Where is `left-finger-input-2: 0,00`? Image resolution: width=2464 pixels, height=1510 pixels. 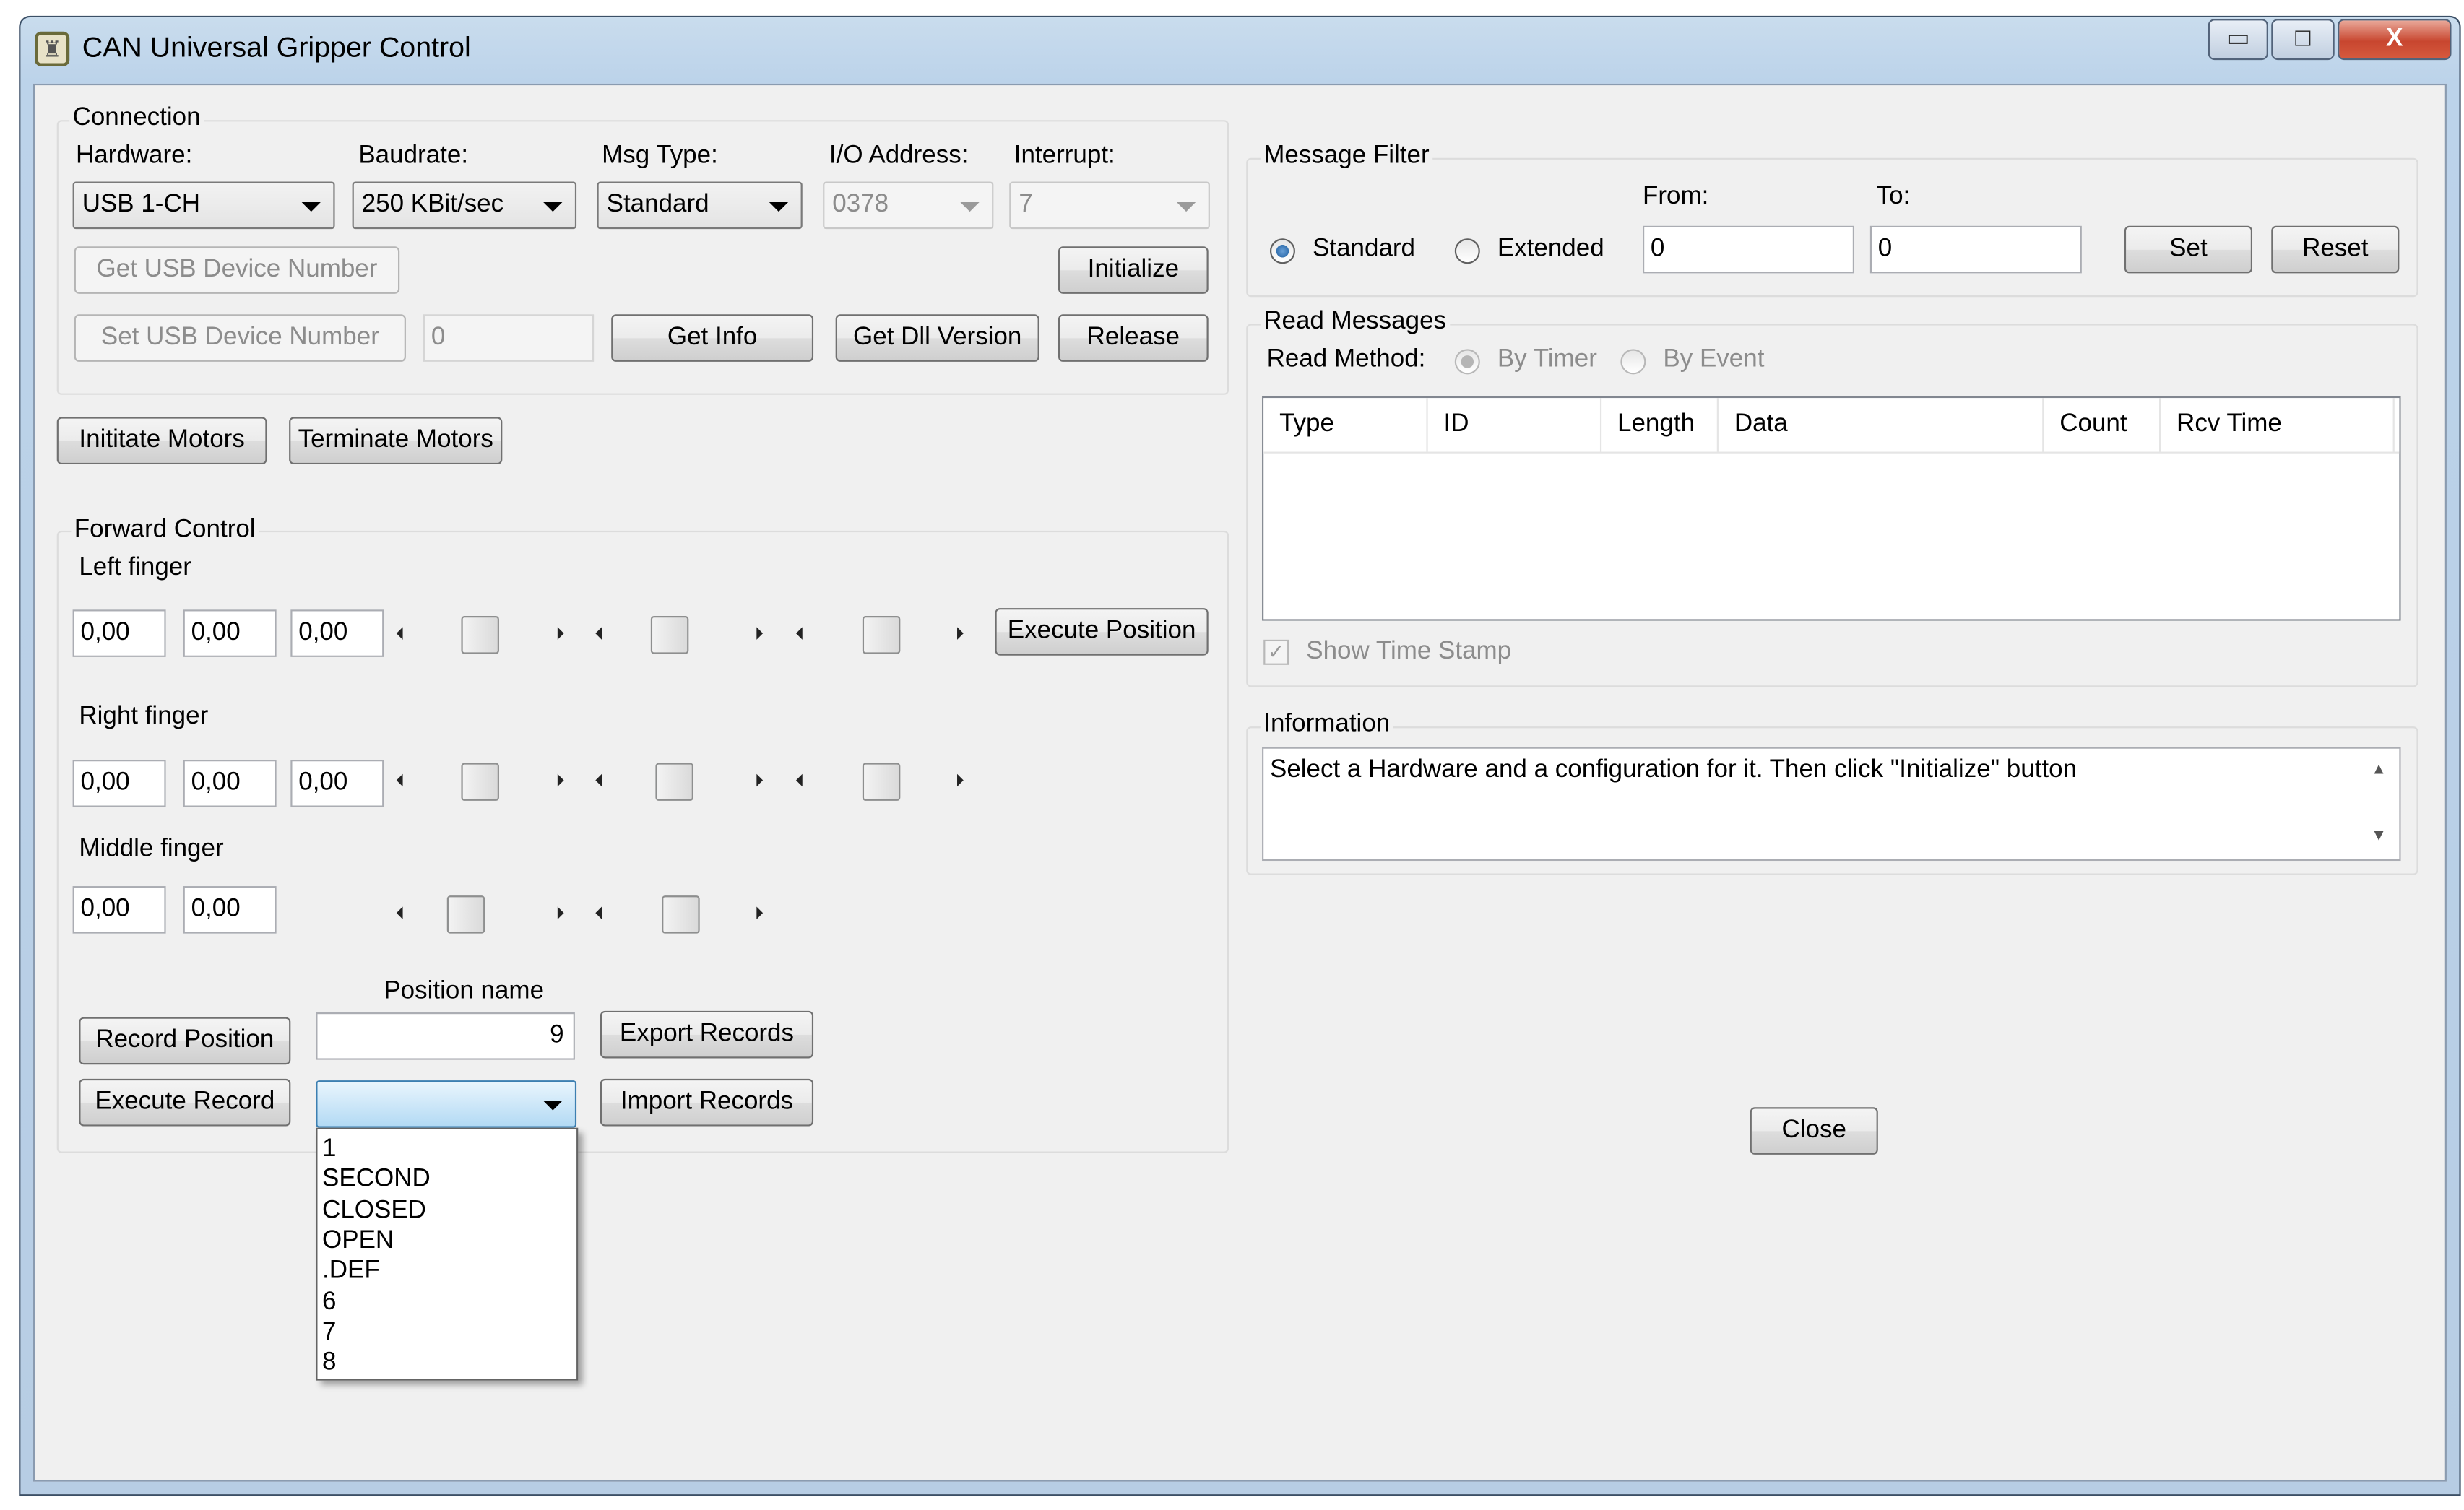 left-finger-input-2: 0,00 is located at coordinates (230, 633).